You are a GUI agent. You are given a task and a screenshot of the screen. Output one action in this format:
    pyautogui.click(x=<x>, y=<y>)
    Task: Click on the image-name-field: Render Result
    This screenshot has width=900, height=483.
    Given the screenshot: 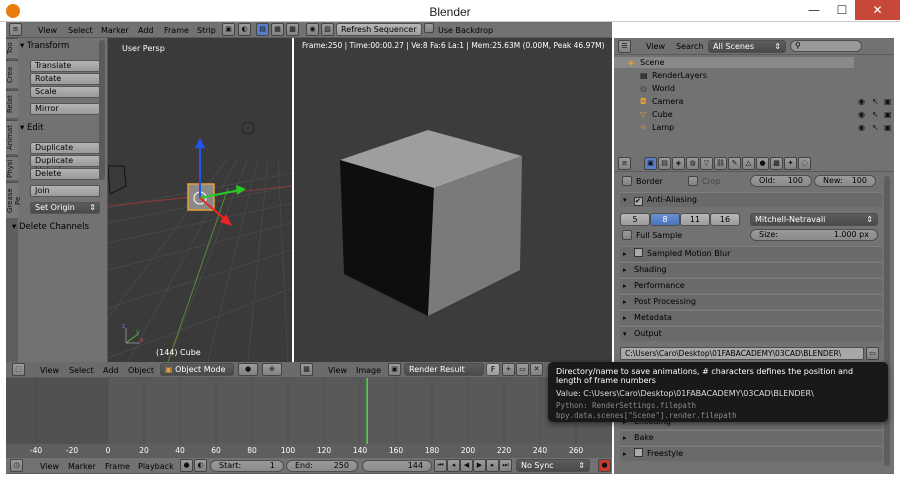 What is the action you would take?
    pyautogui.click(x=444, y=369)
    